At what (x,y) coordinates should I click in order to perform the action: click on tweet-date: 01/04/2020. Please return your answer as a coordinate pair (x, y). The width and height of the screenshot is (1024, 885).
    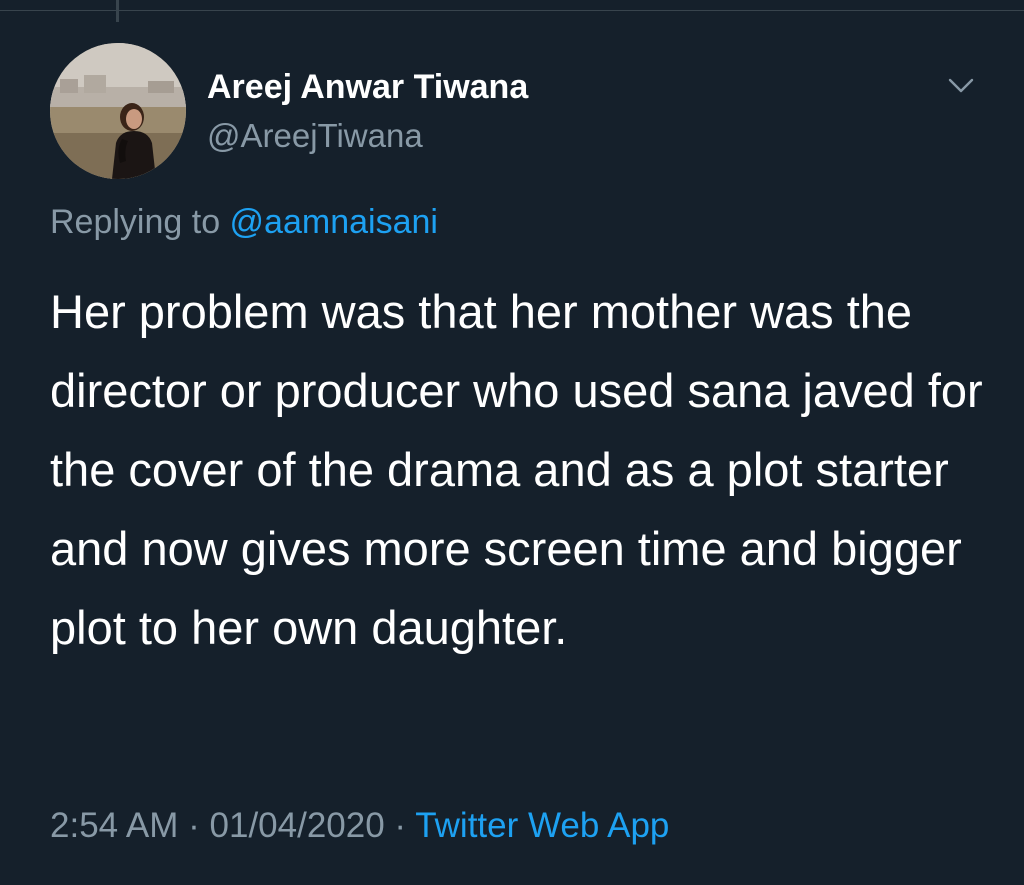
    Looking at the image, I should click on (297, 825).